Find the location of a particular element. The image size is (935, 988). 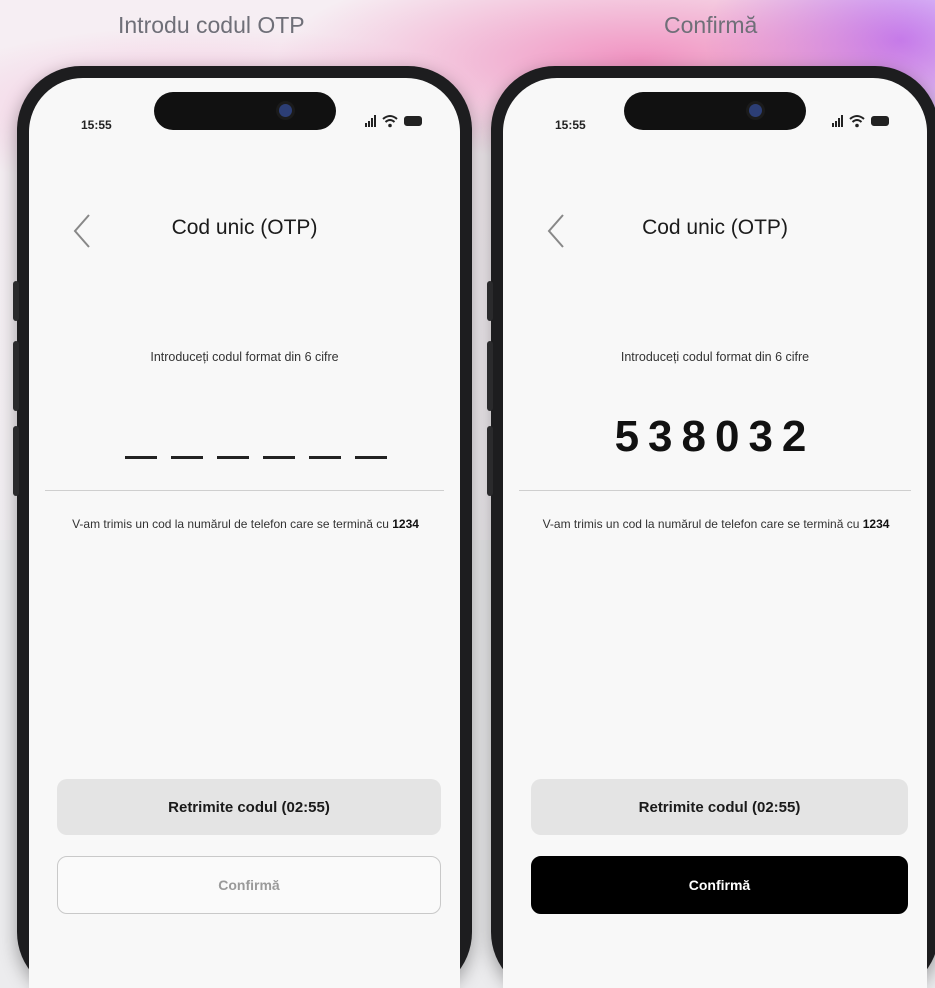

step-title-confirm: Confirmă is located at coordinates (711, 25).